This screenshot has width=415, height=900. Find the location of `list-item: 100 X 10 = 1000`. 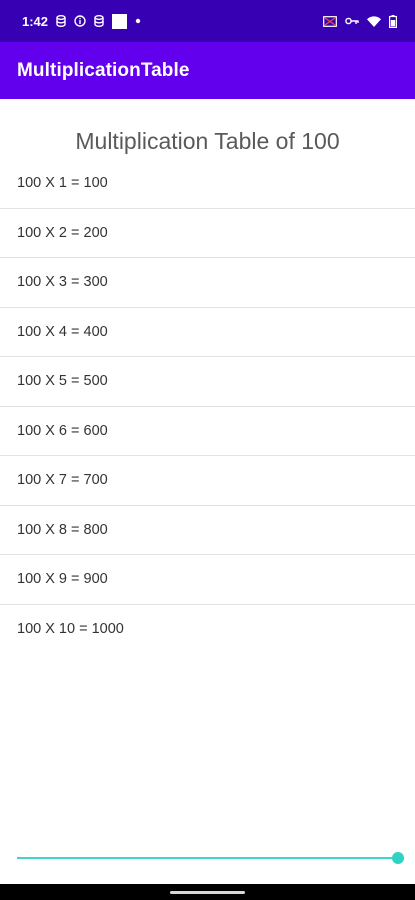

list-item: 100 X 10 = 1000 is located at coordinates (207, 630).